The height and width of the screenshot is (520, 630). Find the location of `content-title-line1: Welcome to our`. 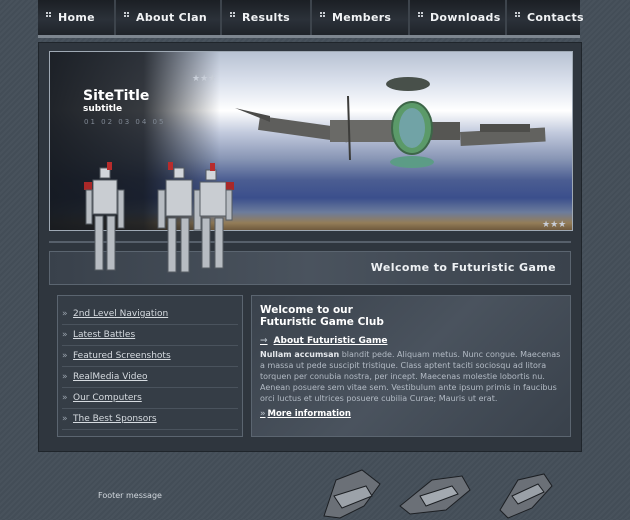

content-title-line1: Welcome to our is located at coordinates (306, 310).